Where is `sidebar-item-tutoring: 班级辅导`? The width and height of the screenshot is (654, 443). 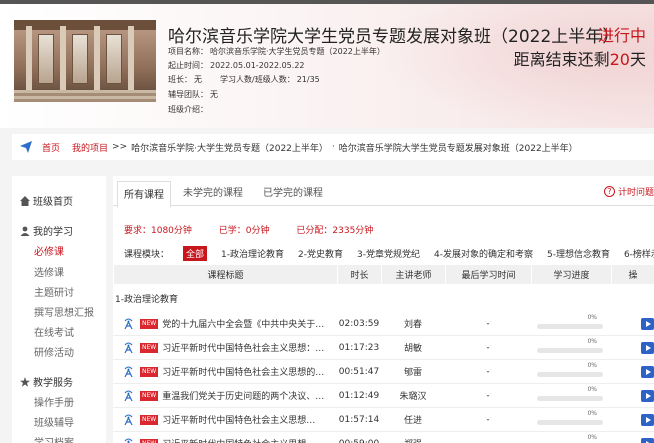
sidebar-item-tutoring: 班级辅导 is located at coordinates (54, 421).